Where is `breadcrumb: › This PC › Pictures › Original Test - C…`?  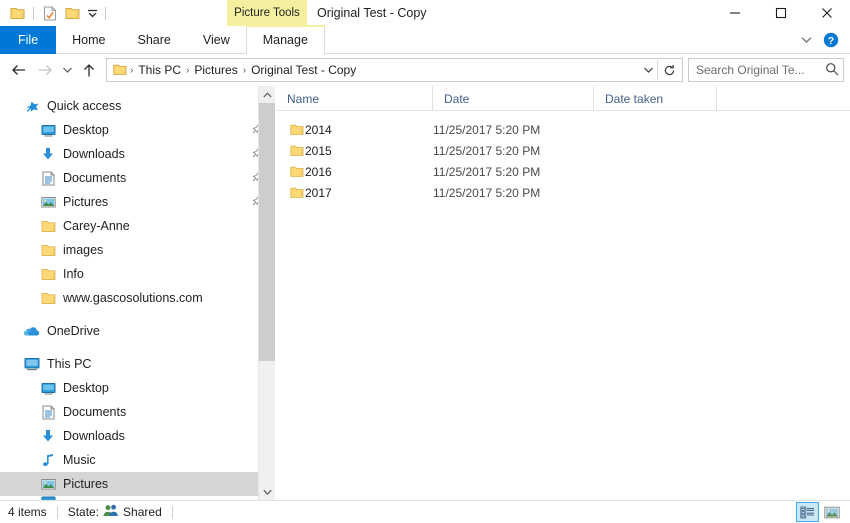 breadcrumb: › This PC › Pictures › Original Test - C… is located at coordinates (394, 70).